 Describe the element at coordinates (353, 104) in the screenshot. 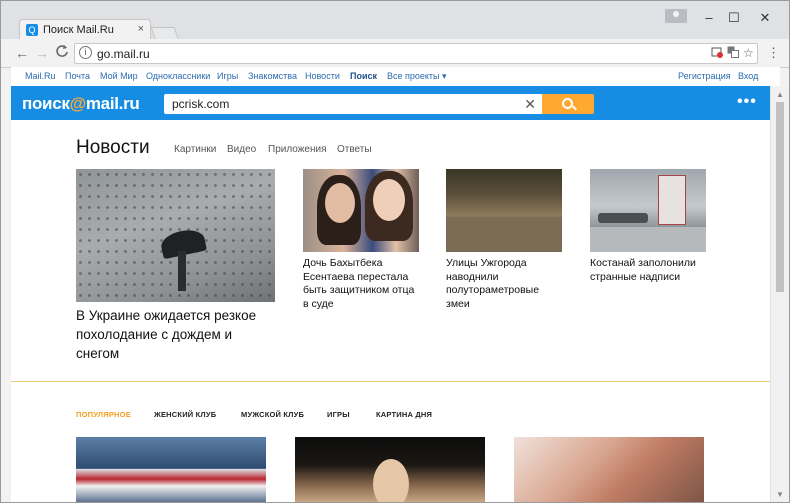

I see `search-input: pcrisk.com ✕` at that location.